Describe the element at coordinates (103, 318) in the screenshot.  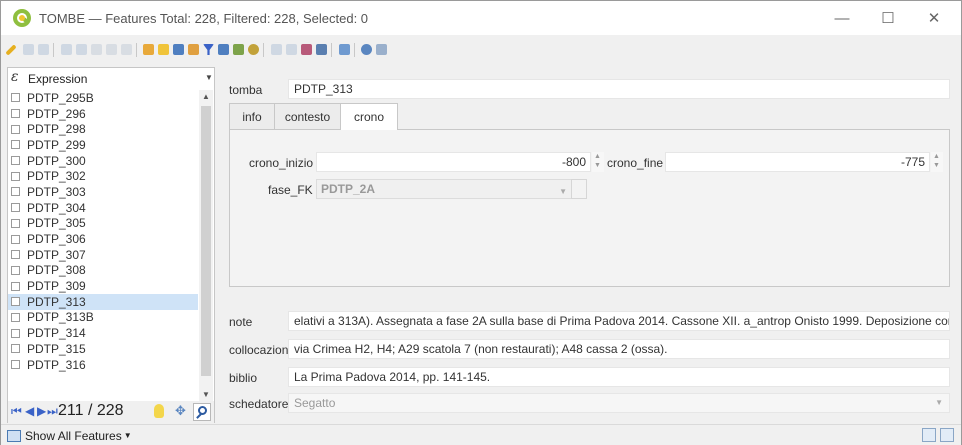
I see `list-item: PDTP_313B` at that location.